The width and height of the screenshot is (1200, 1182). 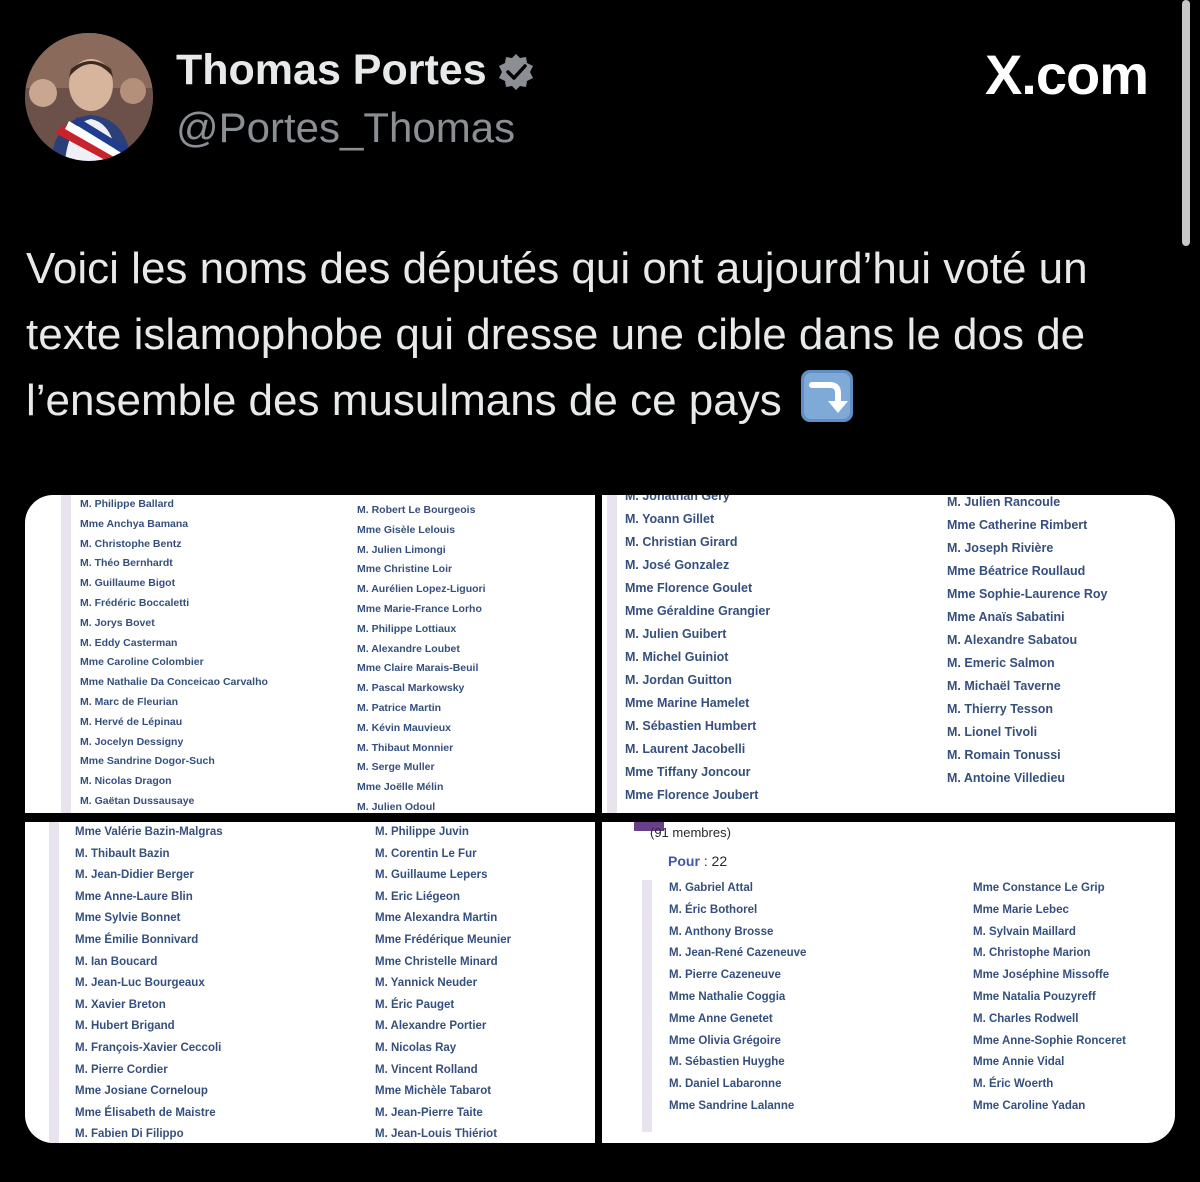 I want to click on deputy-name: Mme Olivia Grégoire, so click(x=725, y=1040).